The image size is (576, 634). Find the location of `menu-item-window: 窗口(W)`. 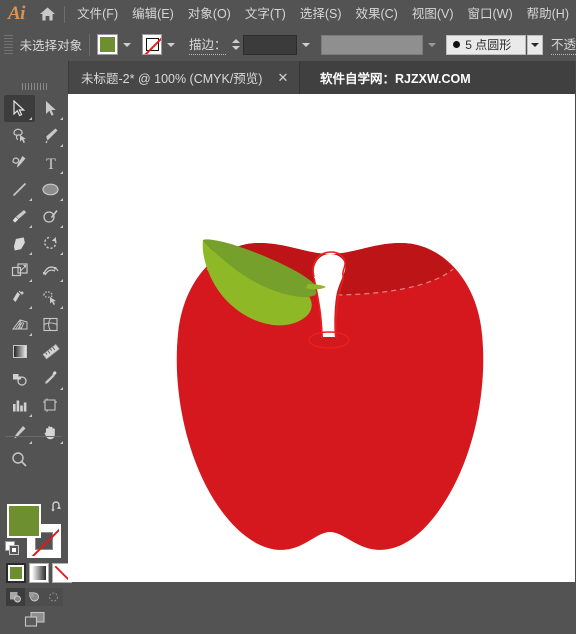

menu-item-window: 窗口(W) is located at coordinates (490, 14).